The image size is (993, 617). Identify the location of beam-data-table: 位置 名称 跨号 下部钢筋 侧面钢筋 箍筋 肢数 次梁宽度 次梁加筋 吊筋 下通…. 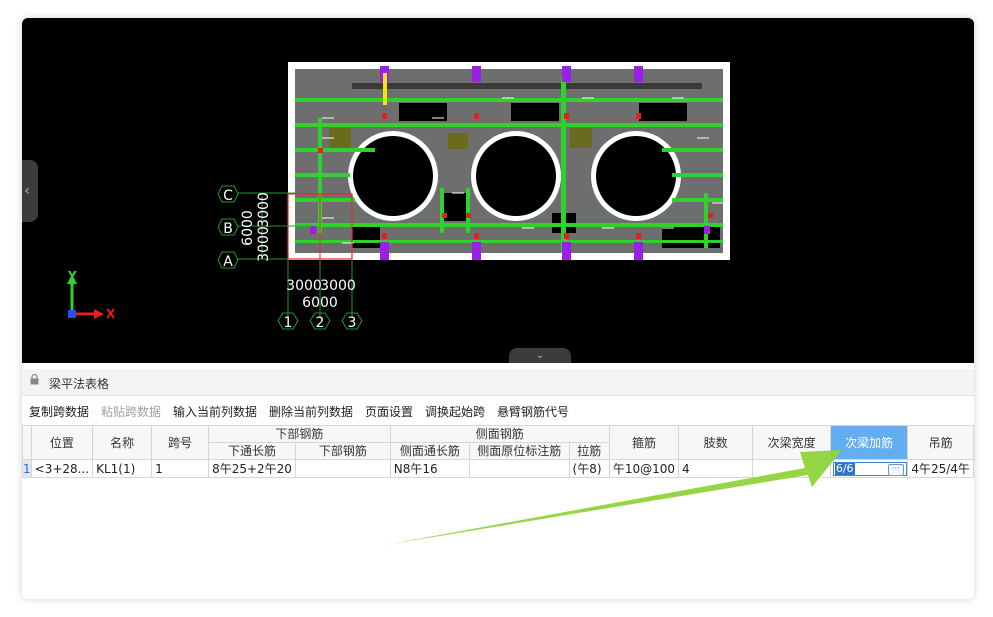
(498, 451).